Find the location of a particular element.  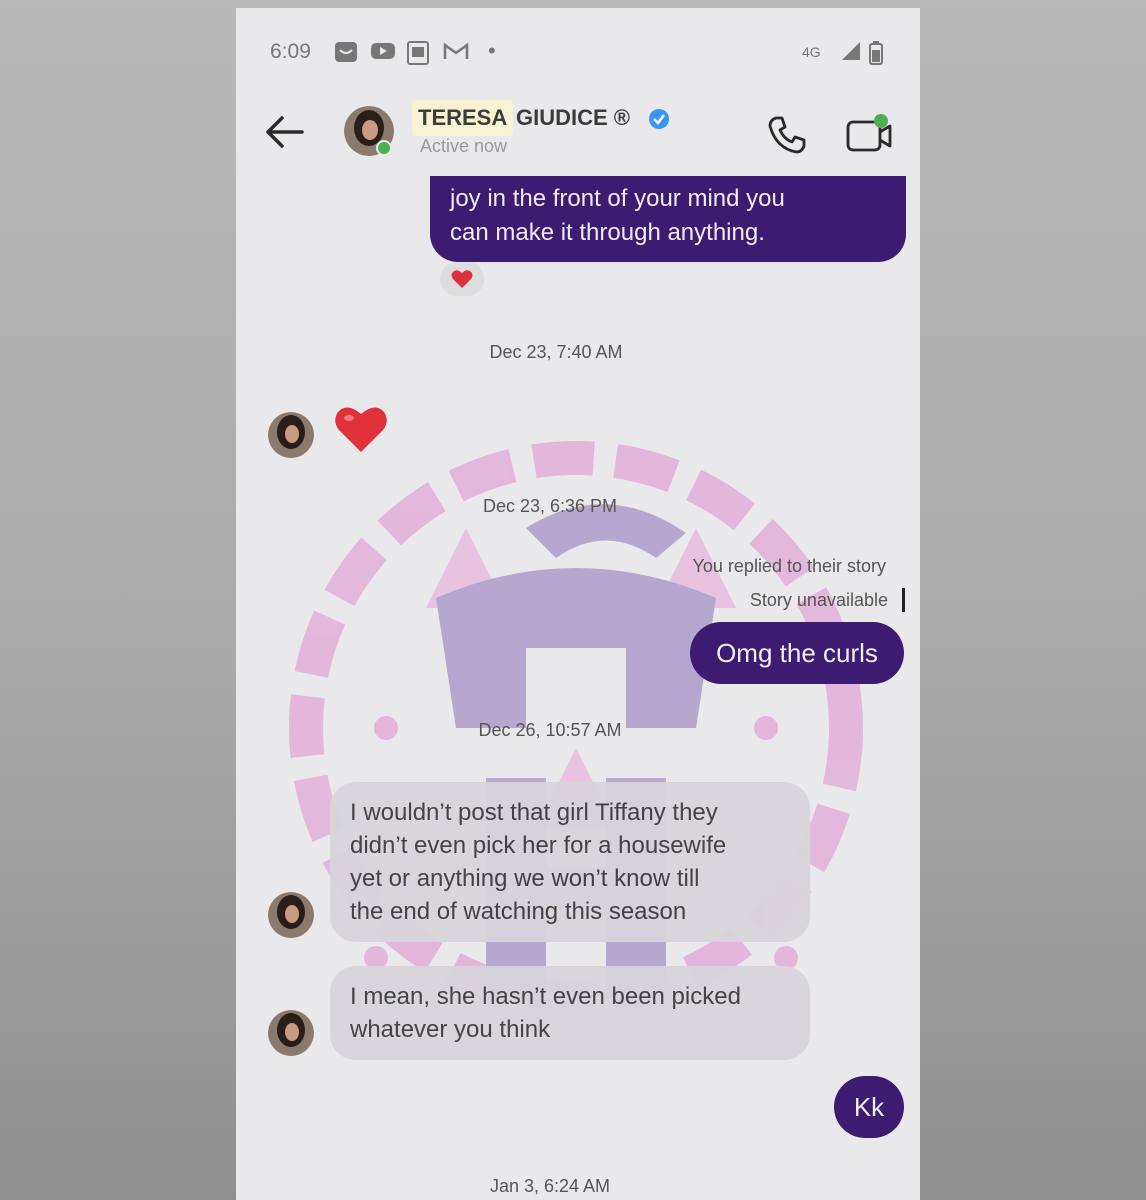

status-bar: 6:09 • 4G is located at coordinates (578, 52).